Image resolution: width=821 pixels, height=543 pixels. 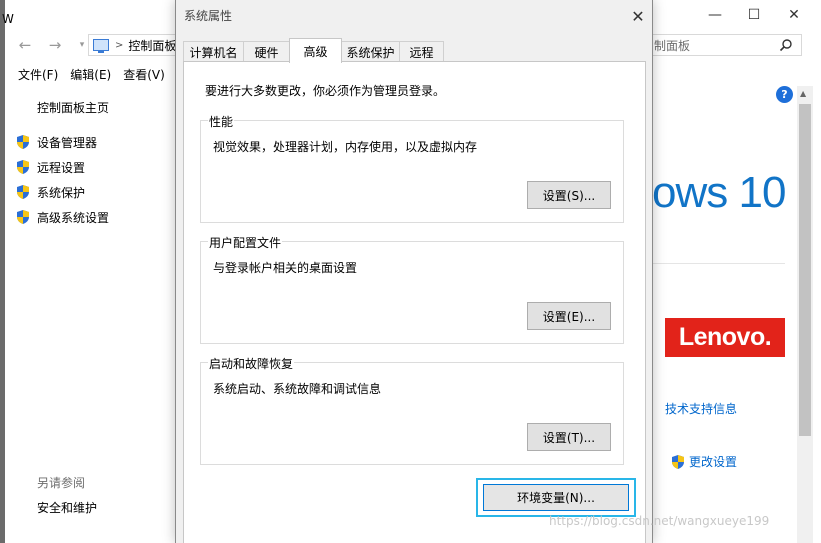 I want to click on remote-settings-link: 远程设置, so click(x=50, y=167).